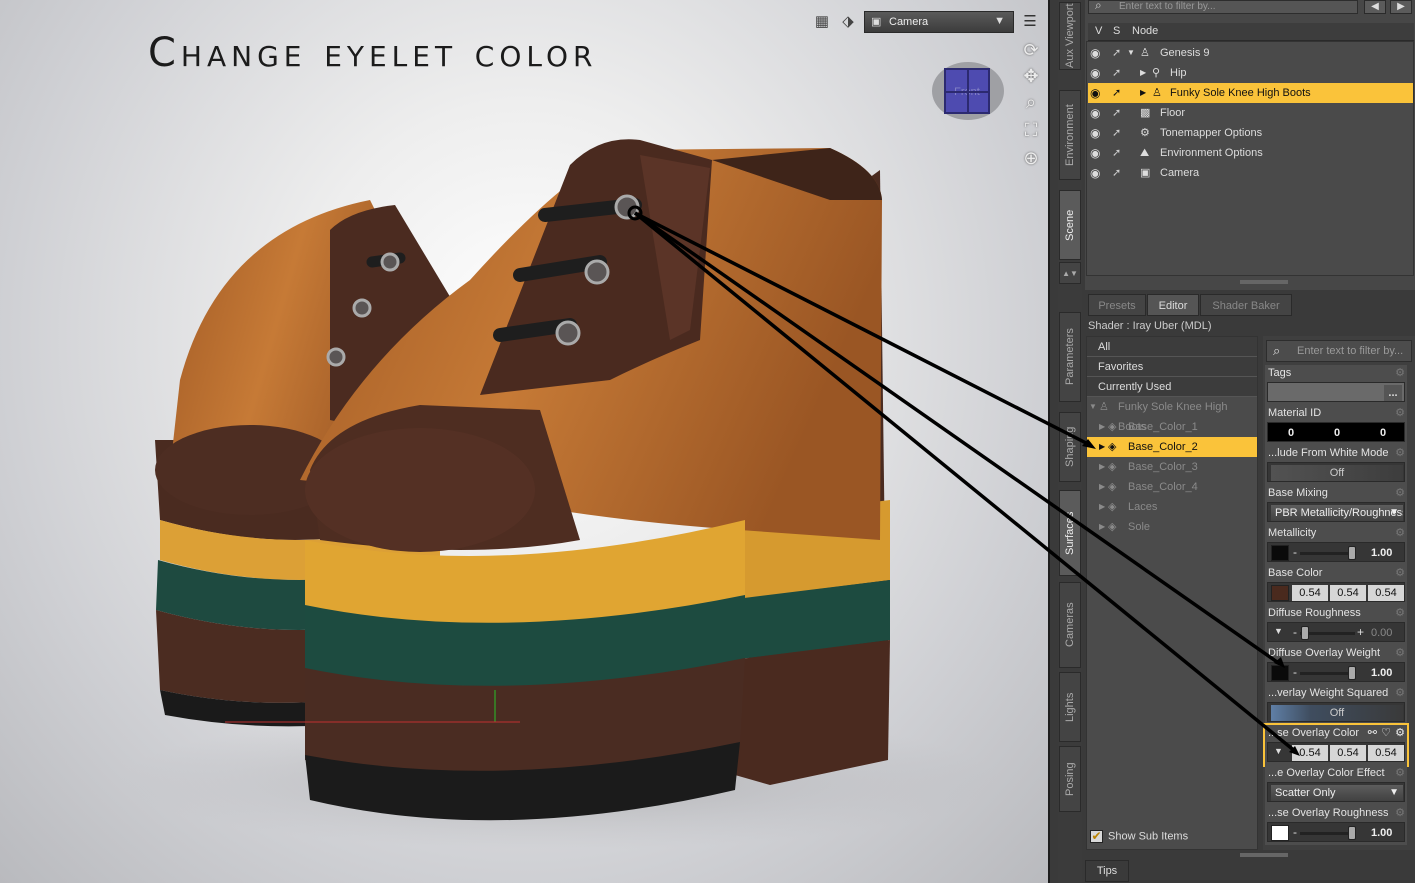 The width and height of the screenshot is (1415, 883). I want to click on scene-forward-button: ▶, so click(1401, 7).